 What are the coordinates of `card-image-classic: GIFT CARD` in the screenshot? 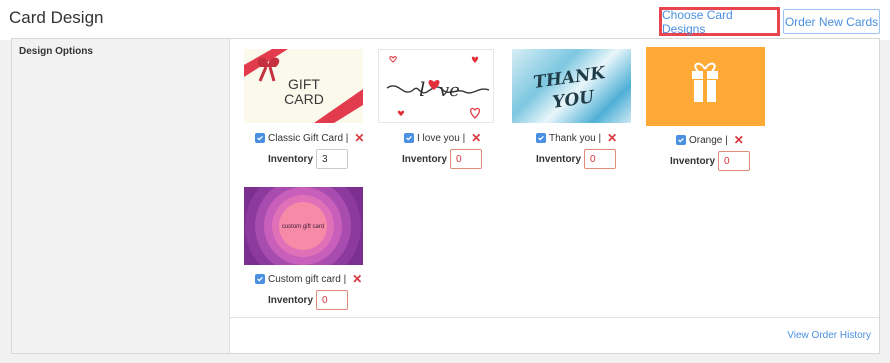 It's located at (303, 86).